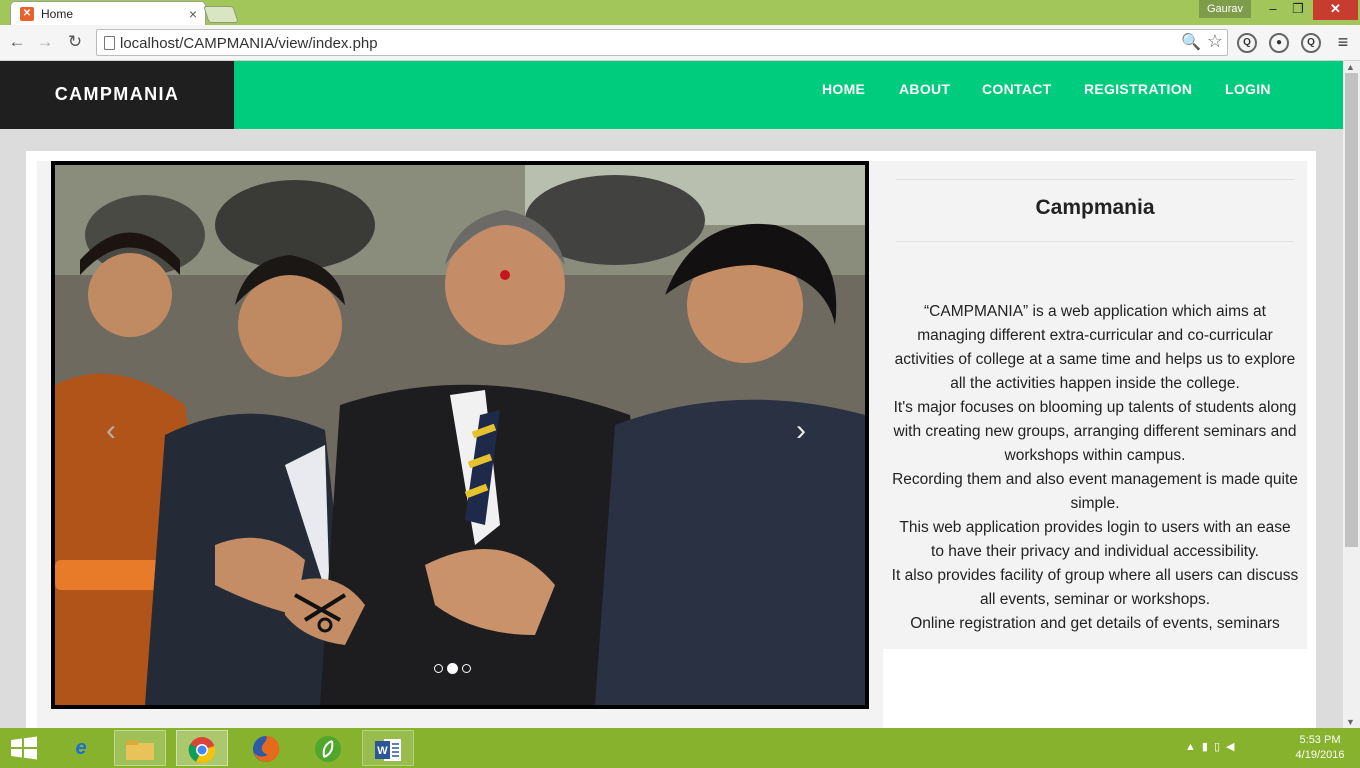 The height and width of the screenshot is (768, 1360). What do you see at coordinates (843, 89) in the screenshot?
I see `nav-link-home: HOME` at bounding box center [843, 89].